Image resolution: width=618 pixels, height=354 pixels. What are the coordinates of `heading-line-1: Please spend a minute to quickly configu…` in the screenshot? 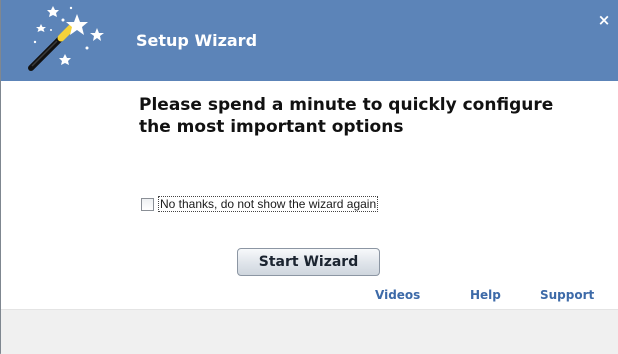 It's located at (346, 105).